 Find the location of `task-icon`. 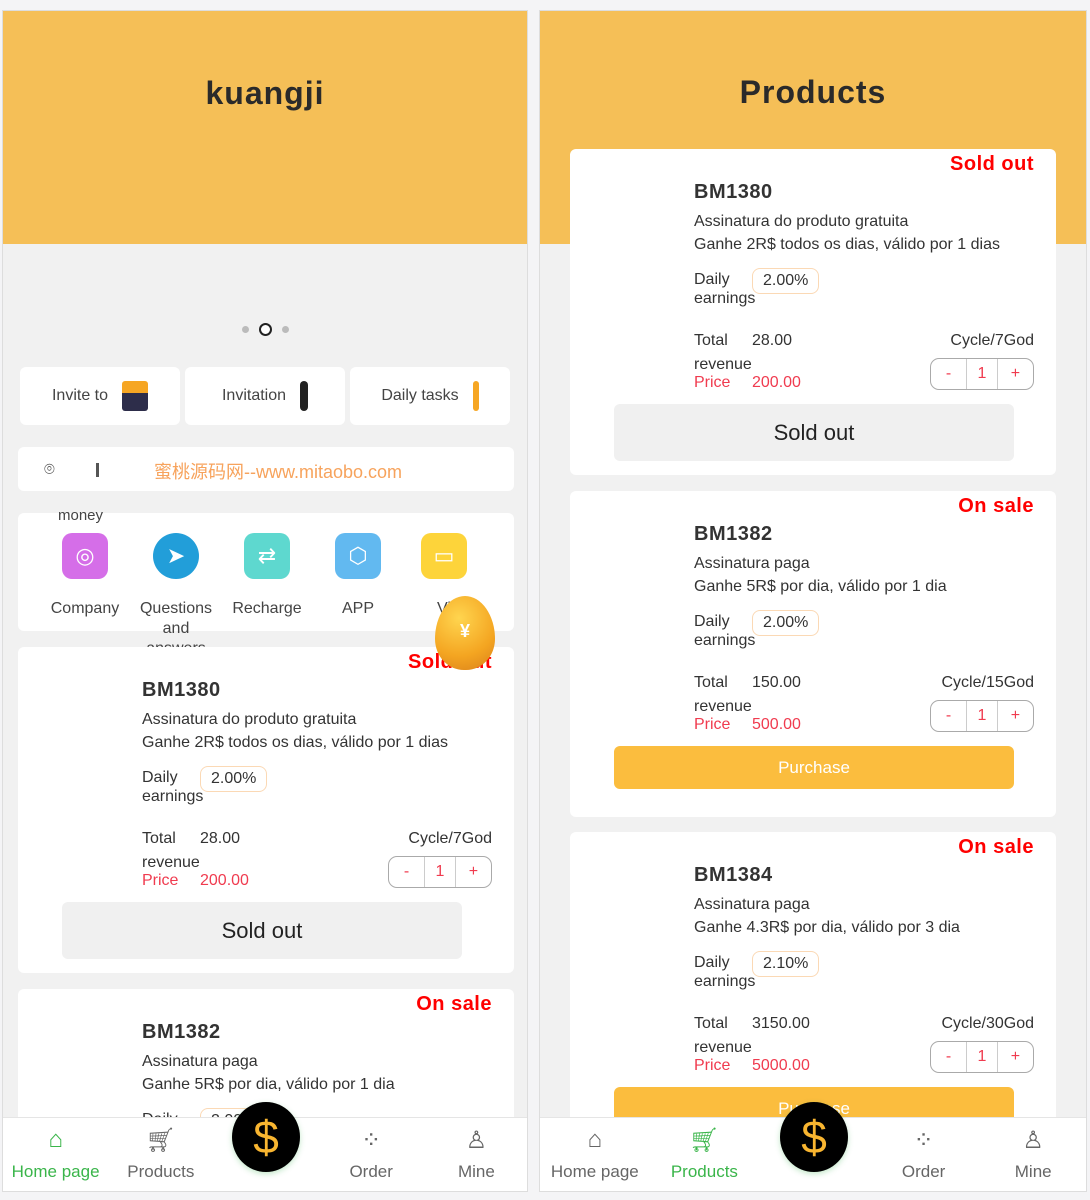

task-icon is located at coordinates (475, 396).